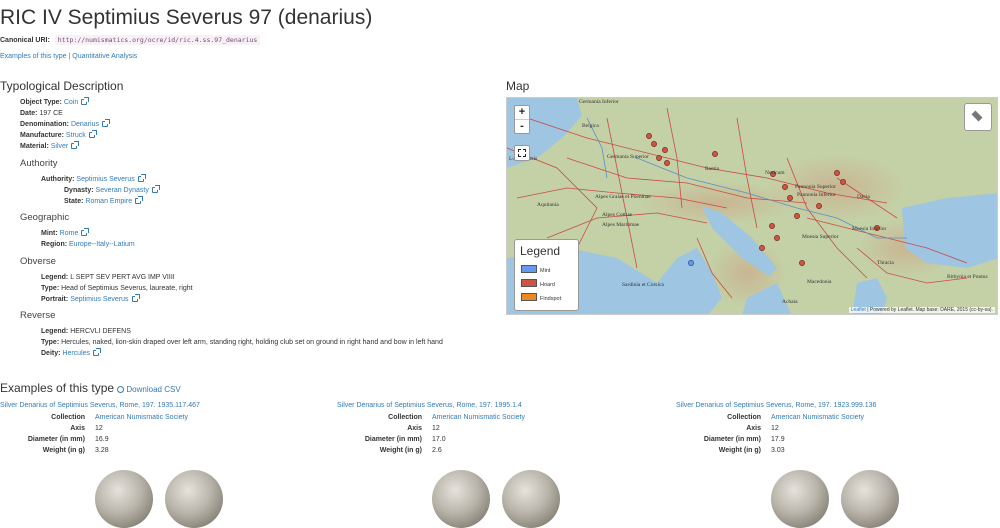 This screenshot has height=528, width=1000. Describe the element at coordinates (541, 297) in the screenshot. I see `legend-item-findspot: Findspot` at that location.